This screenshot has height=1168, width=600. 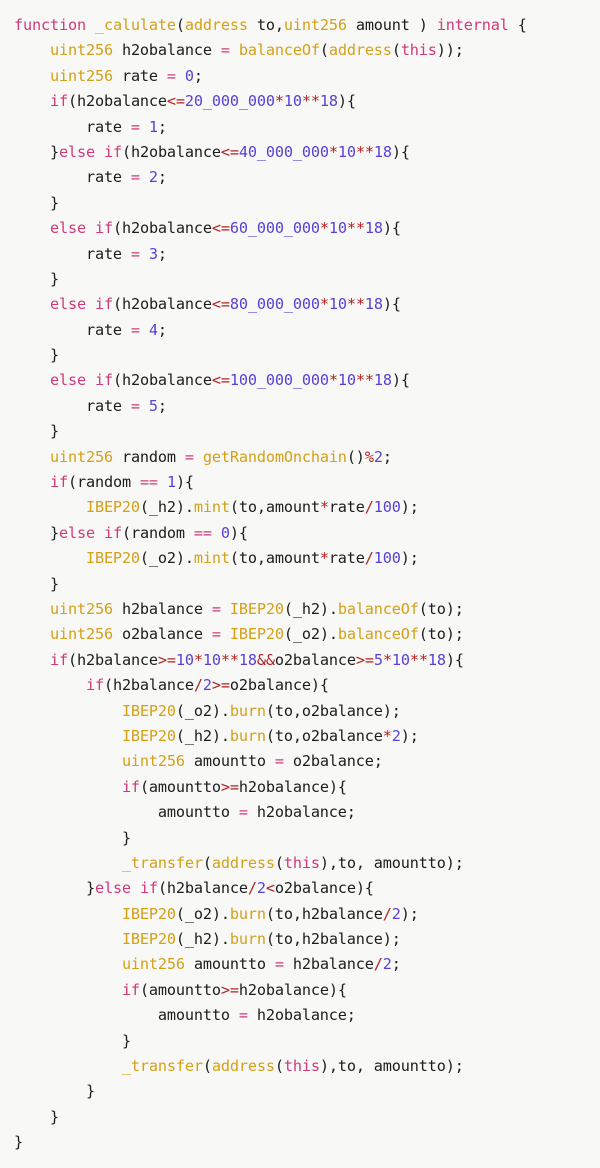 I want to click on code-token-fn: burn, so click(x=247, y=939).